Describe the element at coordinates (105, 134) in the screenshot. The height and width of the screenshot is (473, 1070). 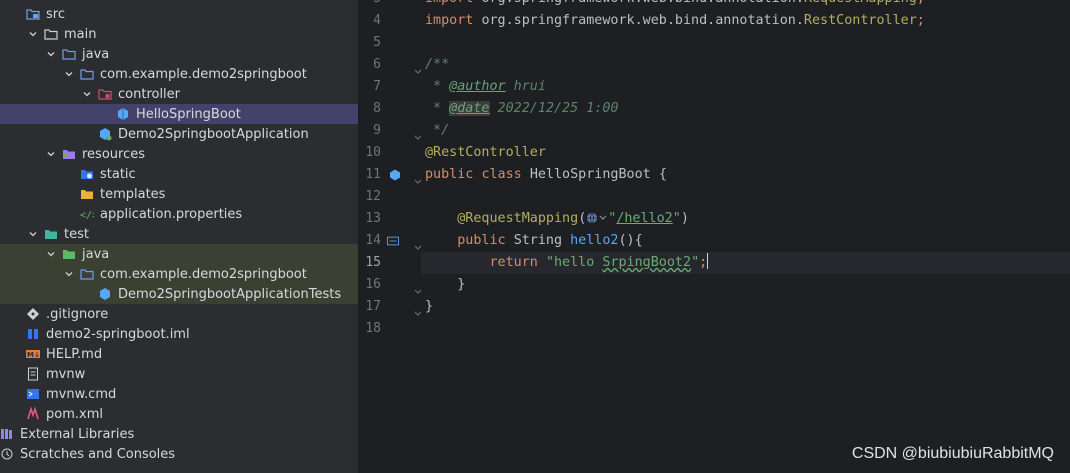
I see `spring-app-class-icon` at that location.